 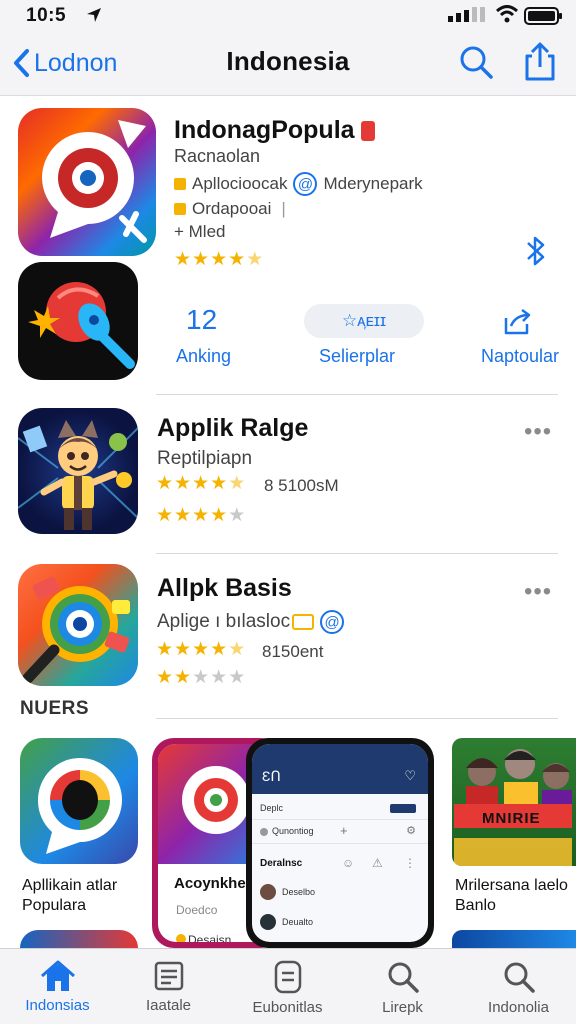 I want to click on heart-icon: ♡, so click(x=410, y=775).